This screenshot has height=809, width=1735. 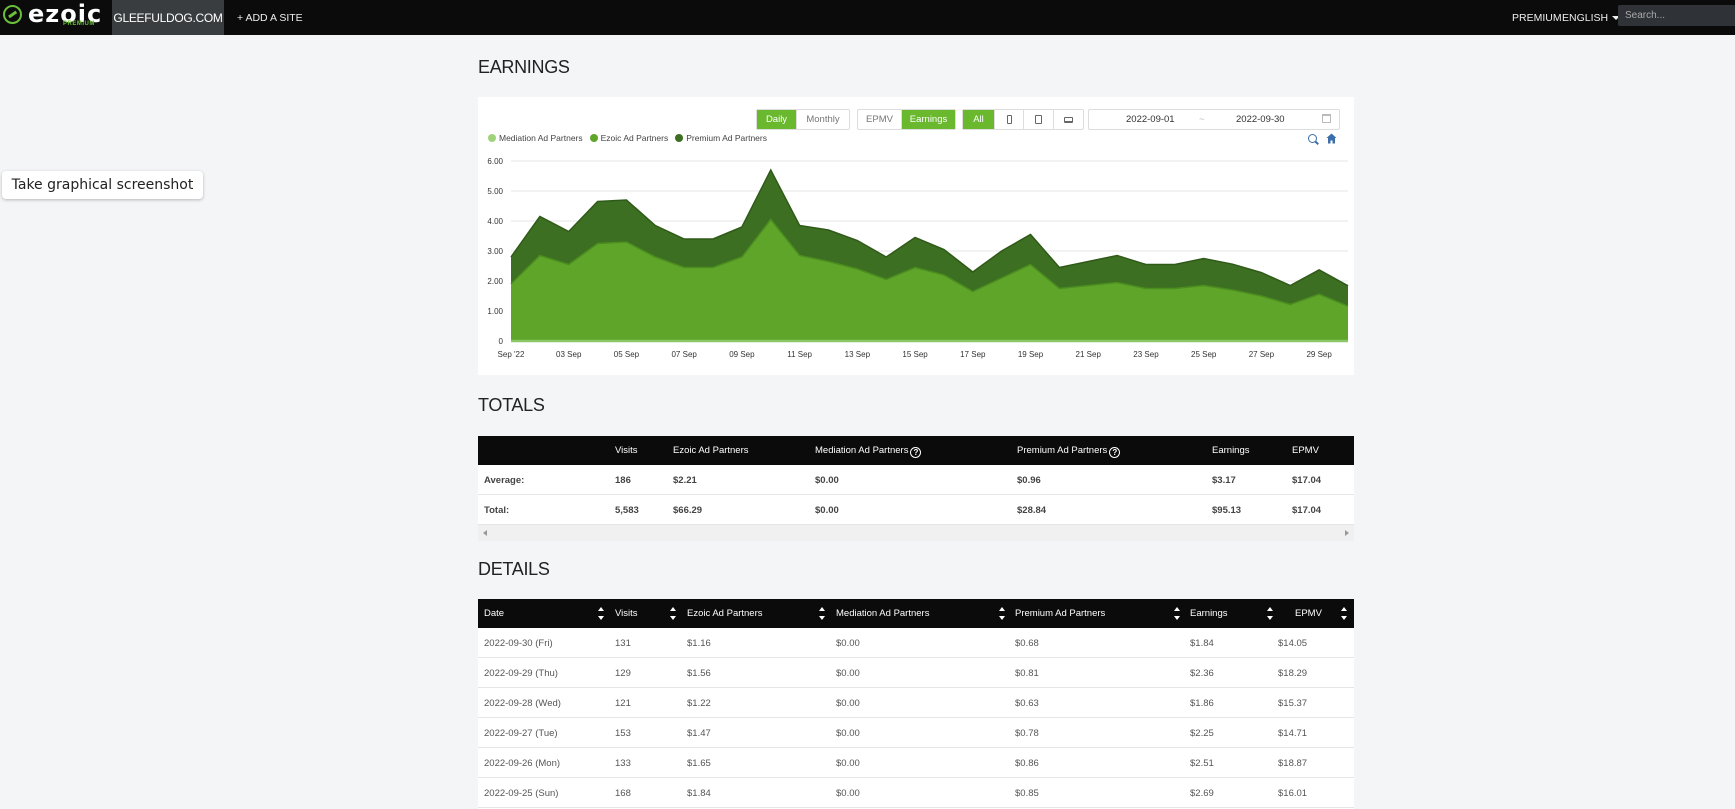 I want to click on premium-link: PREMIUM, so click(x=1537, y=17).